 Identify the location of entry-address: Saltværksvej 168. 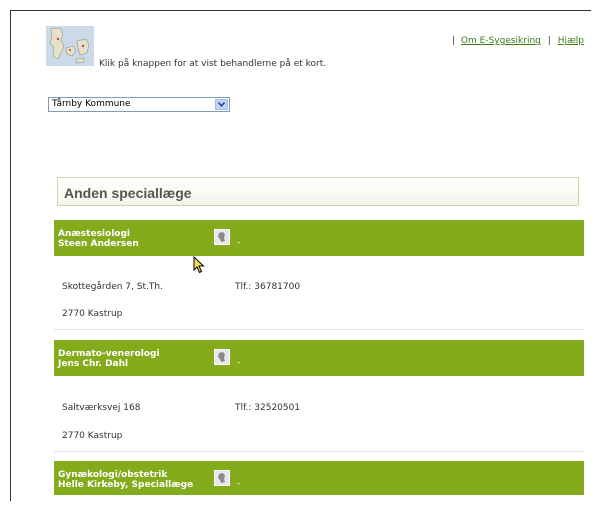
(101, 408).